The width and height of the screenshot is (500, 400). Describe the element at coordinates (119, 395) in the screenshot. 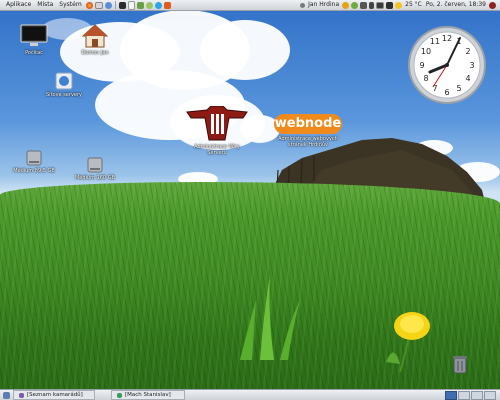

I see `chat-icon` at that location.